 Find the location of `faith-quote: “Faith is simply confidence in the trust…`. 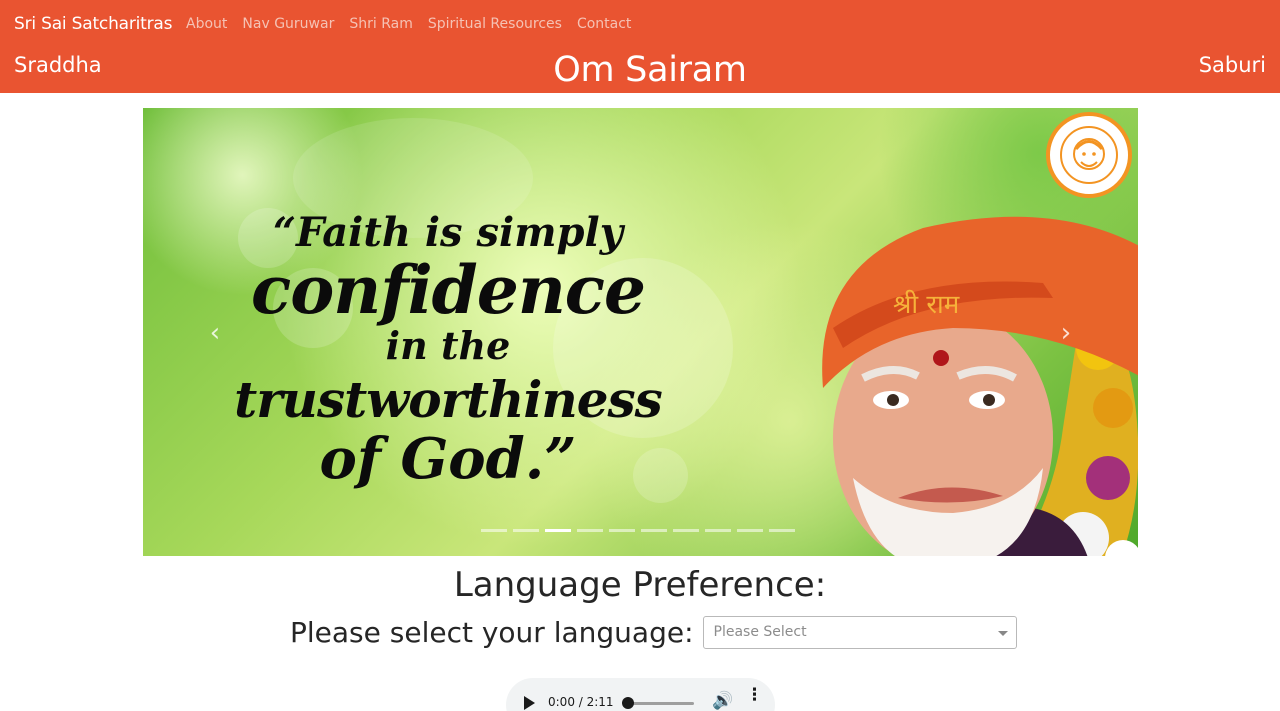

faith-quote: “Faith is simply confidence in the trust… is located at coordinates (448, 350).